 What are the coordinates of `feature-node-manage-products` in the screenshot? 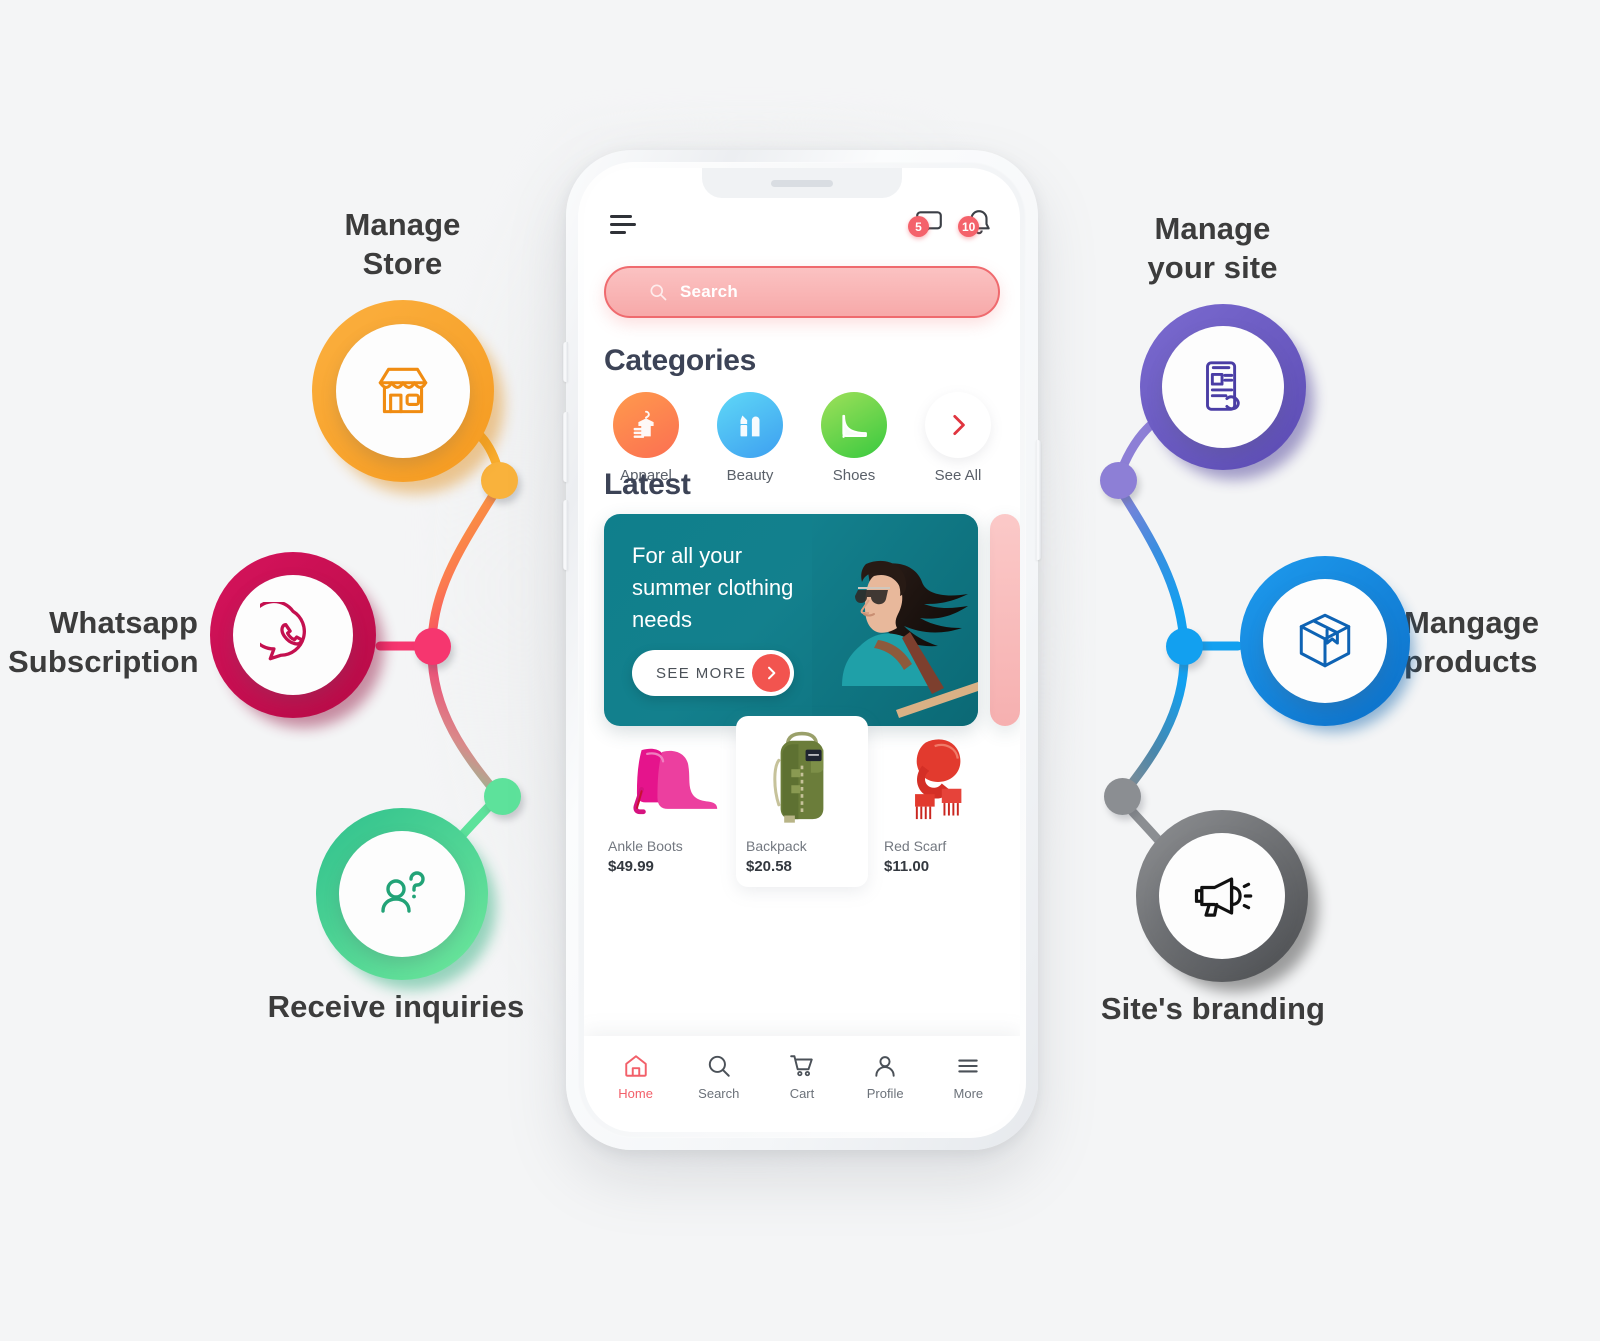 It's located at (1325, 641).